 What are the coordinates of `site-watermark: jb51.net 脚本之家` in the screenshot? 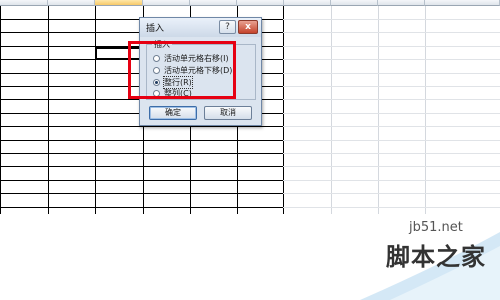 It's located at (415, 260).